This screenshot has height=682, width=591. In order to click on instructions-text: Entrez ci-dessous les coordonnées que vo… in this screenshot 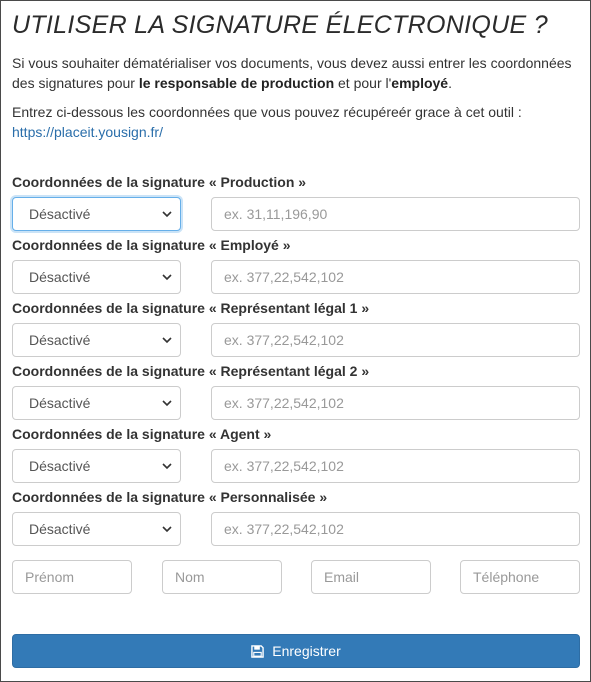, I will do `click(267, 112)`.